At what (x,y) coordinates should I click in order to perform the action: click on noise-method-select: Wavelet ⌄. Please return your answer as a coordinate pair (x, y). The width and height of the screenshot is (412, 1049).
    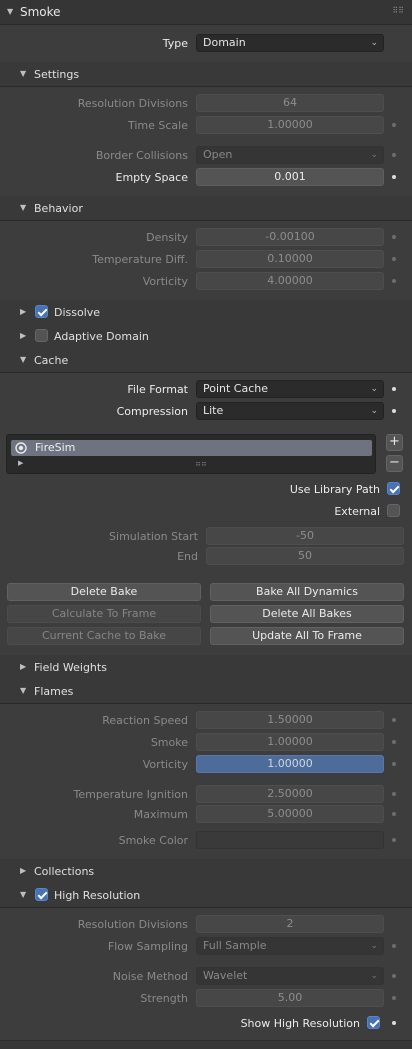
    Looking at the image, I should click on (290, 976).